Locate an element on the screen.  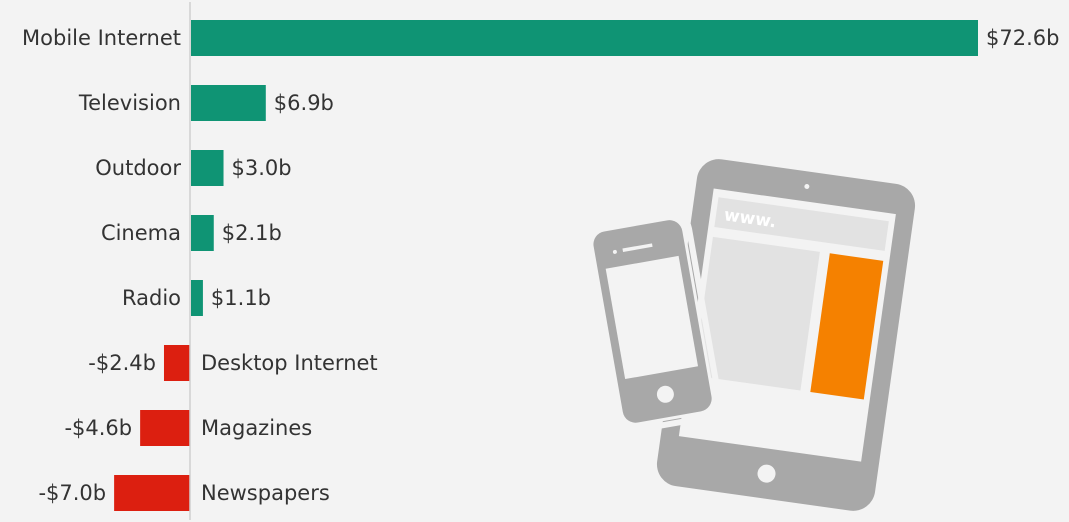
category-label-outdoor: Outdoor is located at coordinates (138, 168).